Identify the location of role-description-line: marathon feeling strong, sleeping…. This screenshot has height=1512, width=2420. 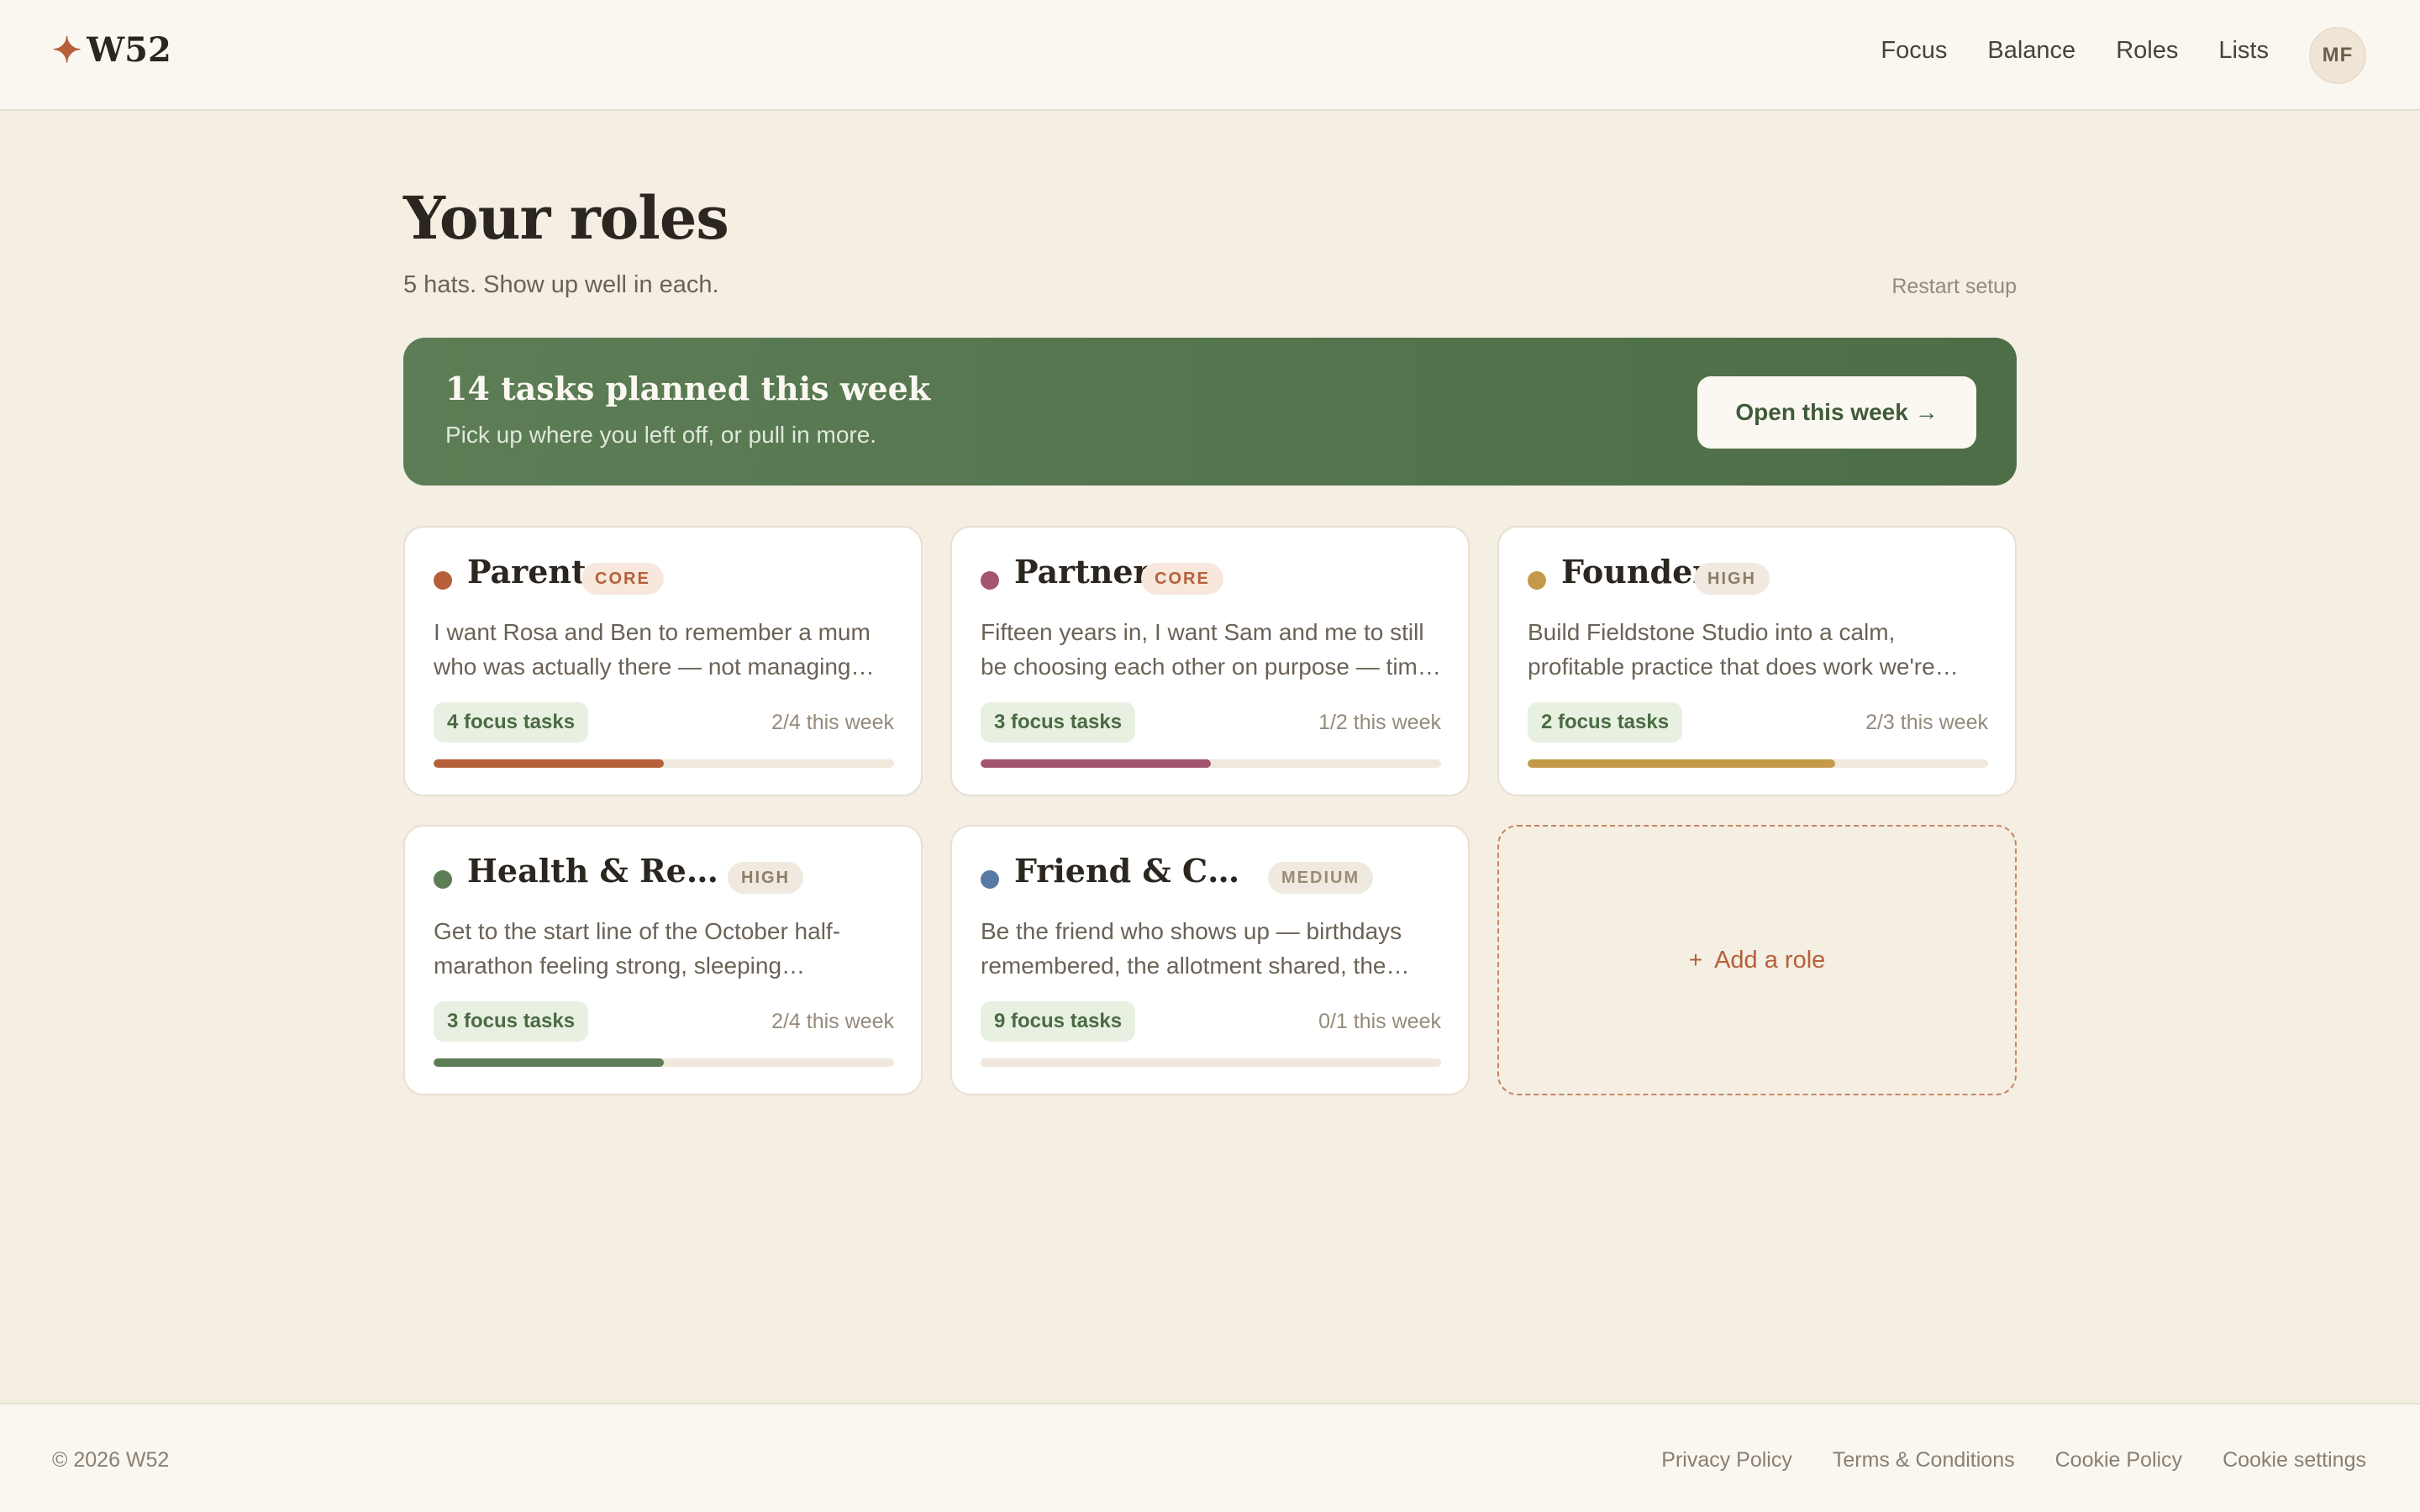
(620, 966).